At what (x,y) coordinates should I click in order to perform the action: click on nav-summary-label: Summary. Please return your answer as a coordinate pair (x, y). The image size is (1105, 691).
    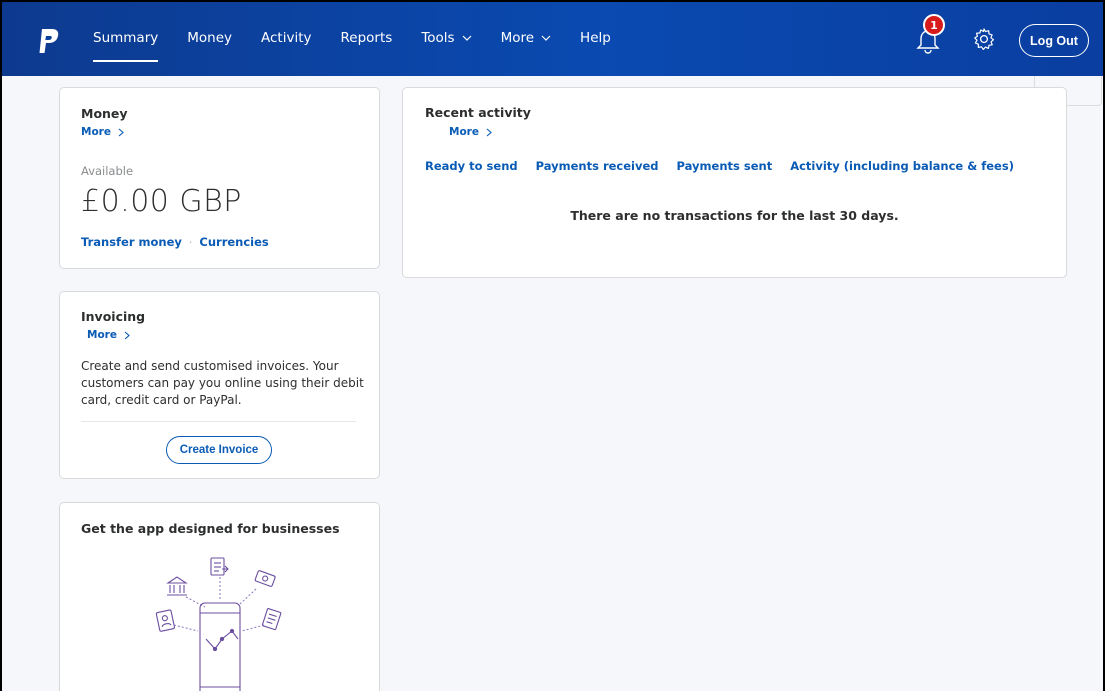
    Looking at the image, I should click on (126, 38).